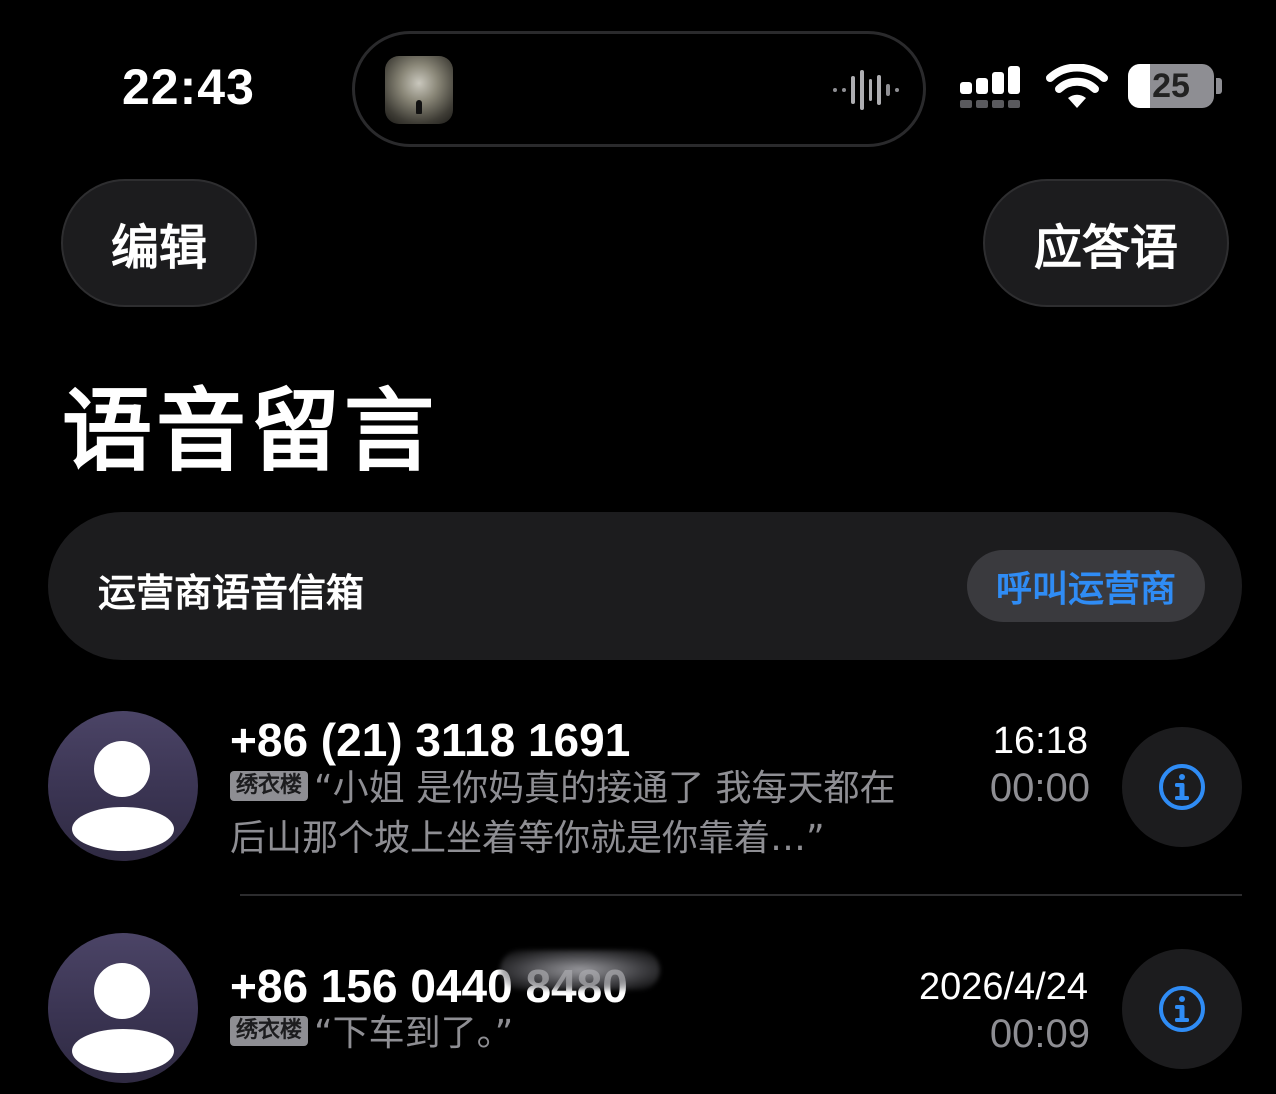 The image size is (1276, 1094). Describe the element at coordinates (1106, 243) in the screenshot. I see `greeting-button: 应答语` at that location.